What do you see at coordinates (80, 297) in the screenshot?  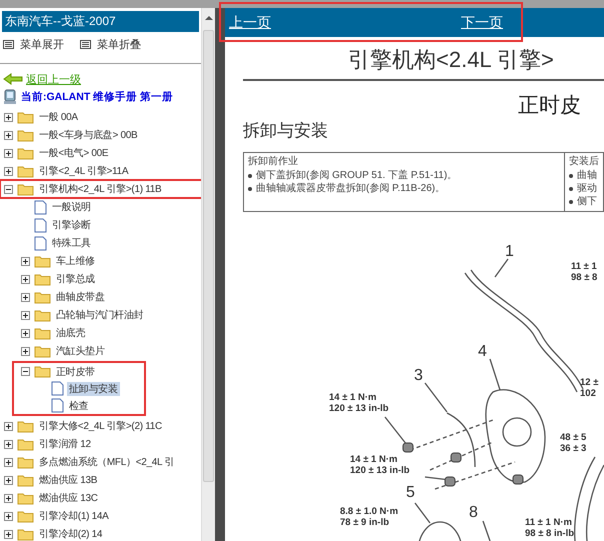 I see `tree-item: 曲轴皮带盘` at bounding box center [80, 297].